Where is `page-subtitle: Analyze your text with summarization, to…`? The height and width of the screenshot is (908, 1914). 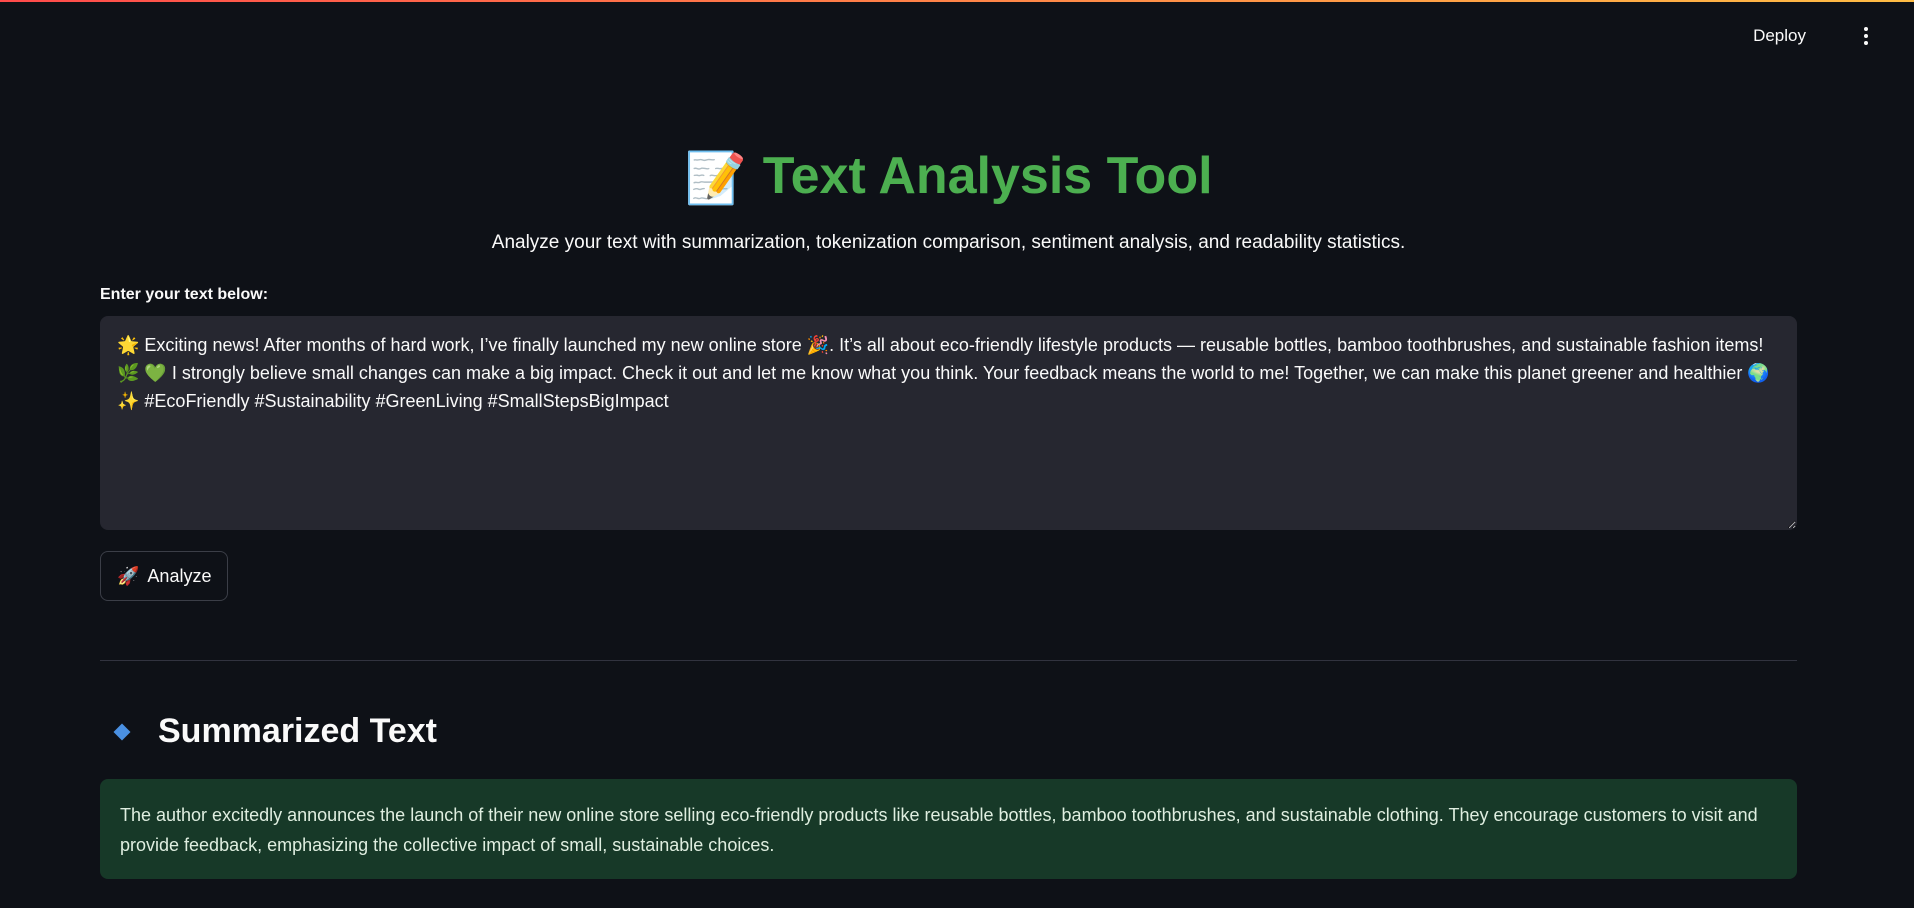
page-subtitle: Analyze your text with summarization, to… is located at coordinates (948, 242).